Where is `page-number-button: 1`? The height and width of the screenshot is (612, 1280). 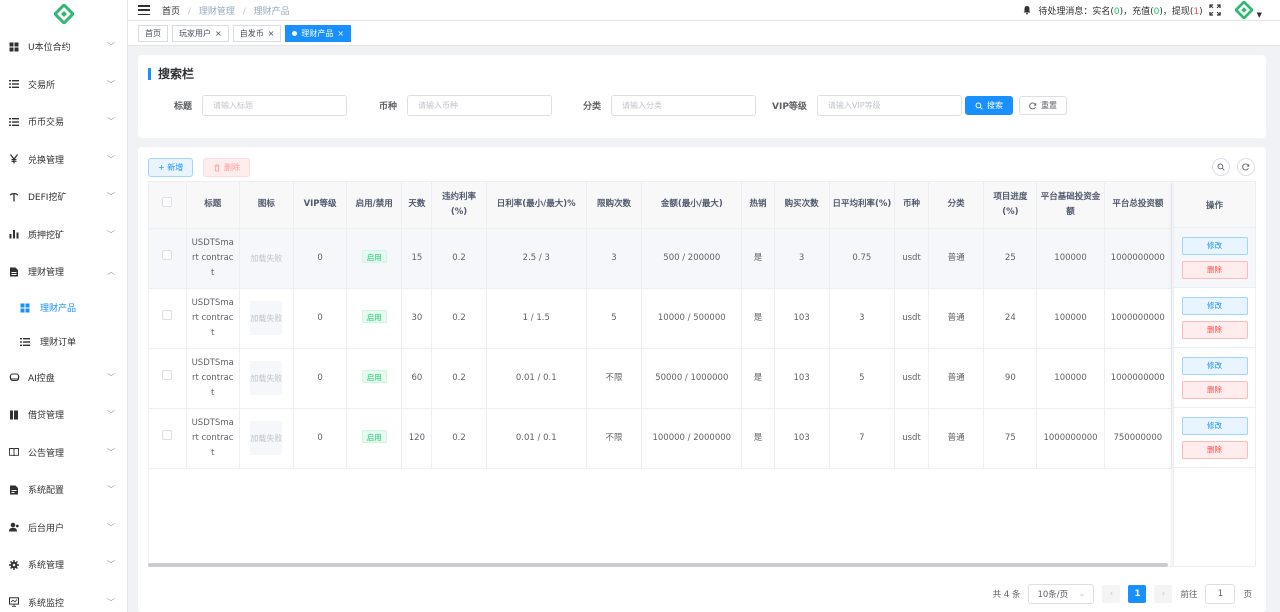 page-number-button: 1 is located at coordinates (1137, 594).